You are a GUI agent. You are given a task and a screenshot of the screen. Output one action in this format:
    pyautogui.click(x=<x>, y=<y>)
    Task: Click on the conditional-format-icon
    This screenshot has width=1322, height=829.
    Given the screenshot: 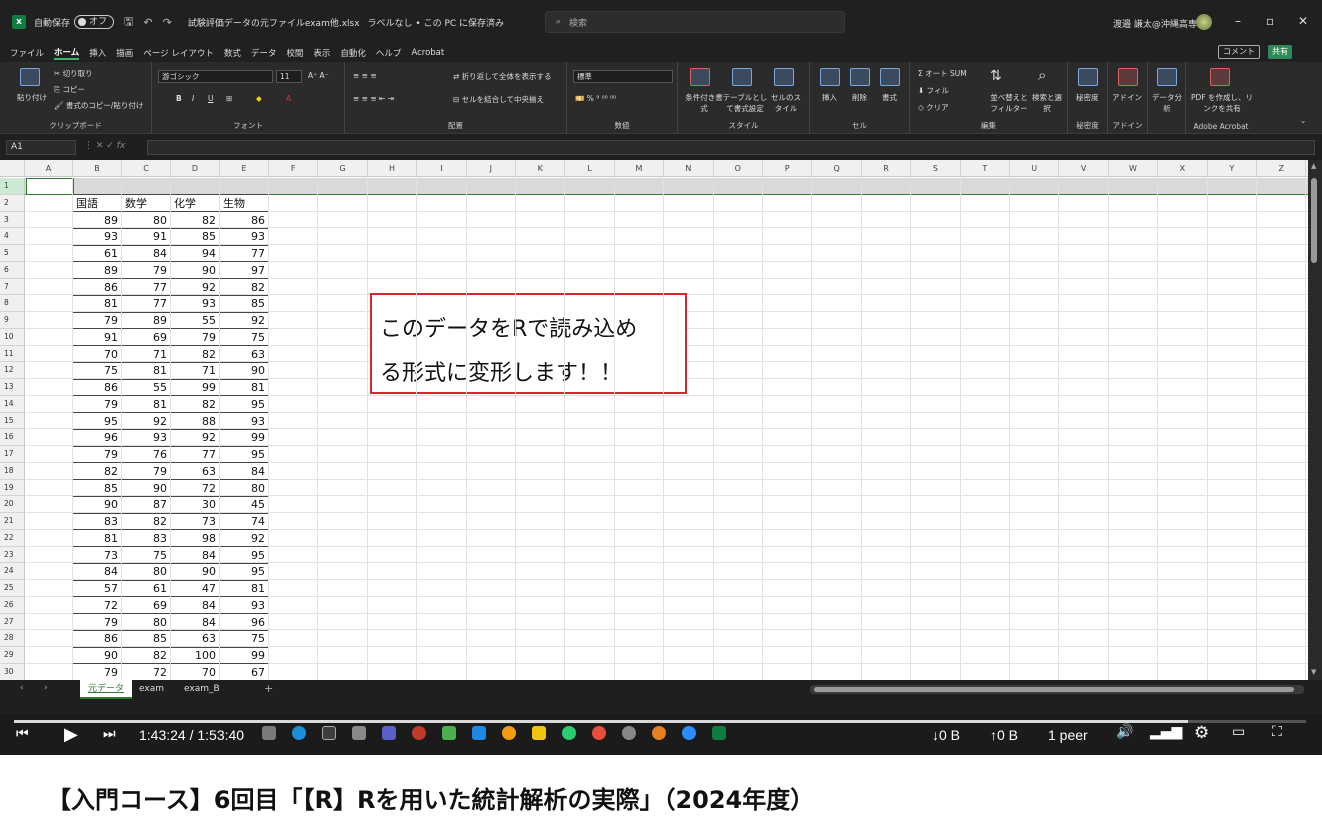 What is the action you would take?
    pyautogui.click(x=700, y=77)
    